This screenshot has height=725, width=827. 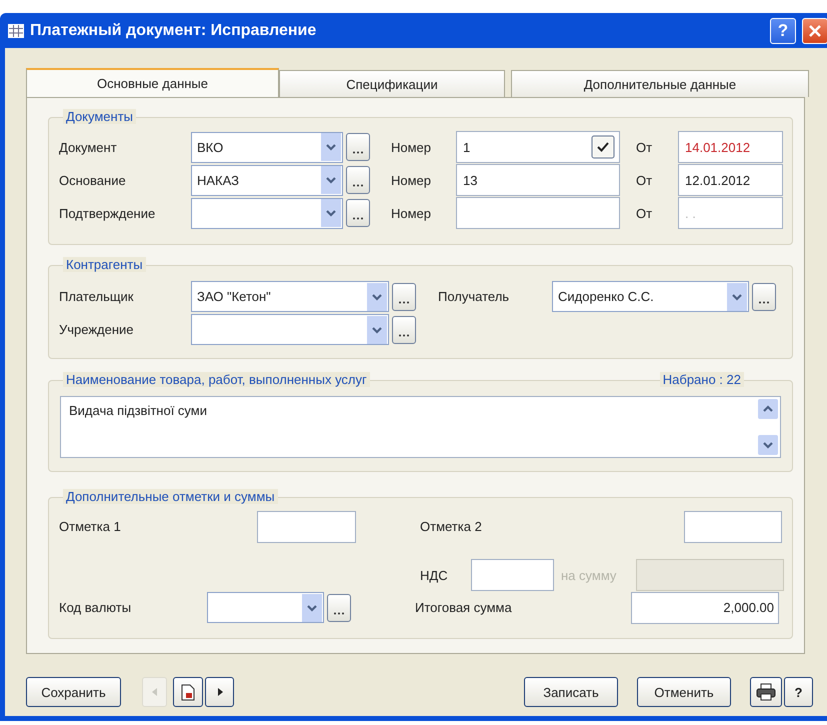 What do you see at coordinates (99, 116) in the screenshot?
I see `group-title: Документы` at bounding box center [99, 116].